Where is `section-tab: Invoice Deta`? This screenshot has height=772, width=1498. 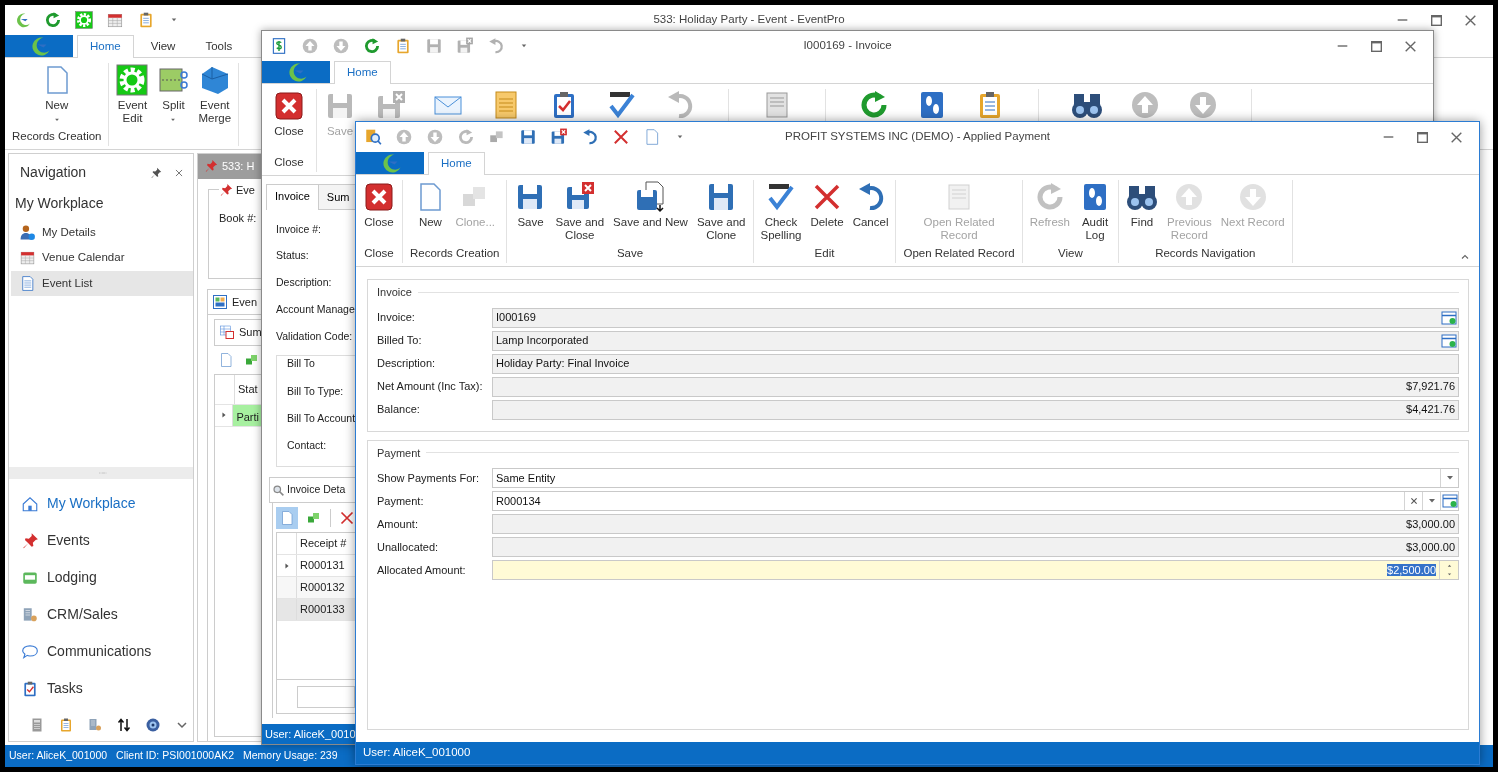 section-tab: Invoice Deta is located at coordinates (312, 490).